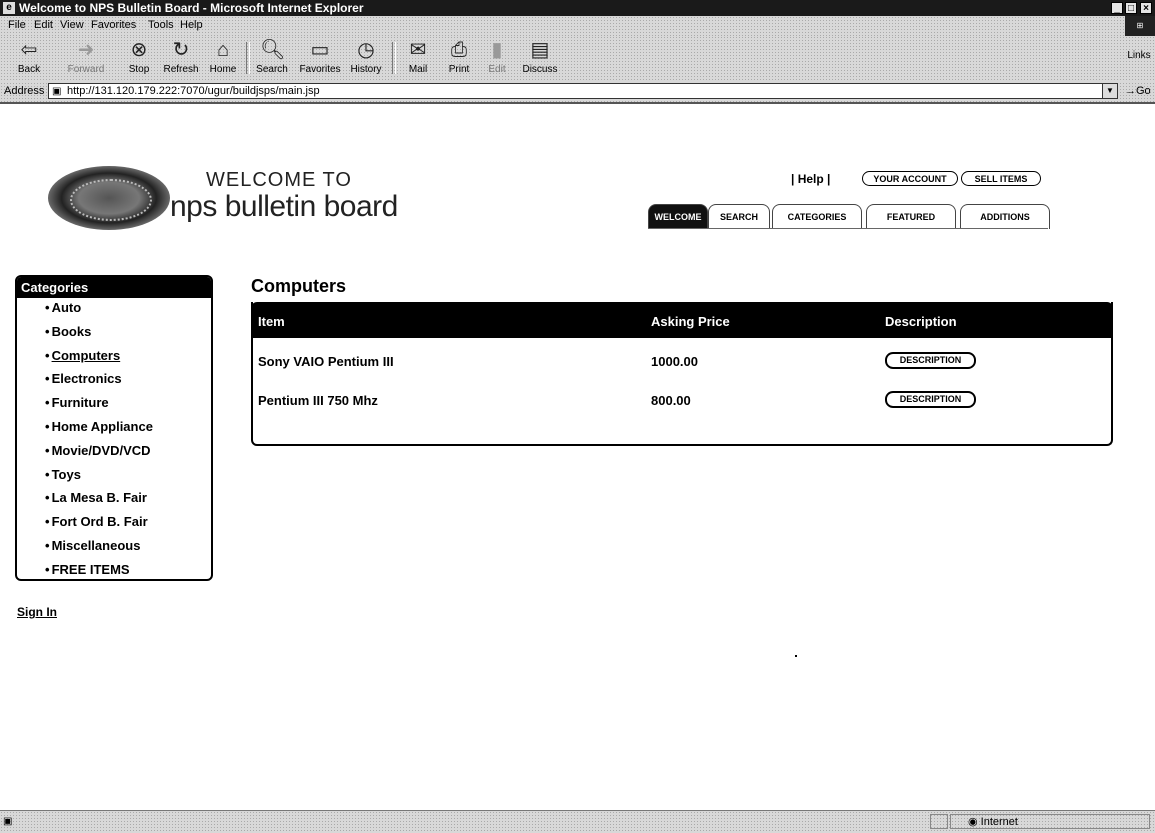 Image resolution: width=1155 pixels, height=833 pixels. I want to click on menu-help: Help, so click(191, 25).